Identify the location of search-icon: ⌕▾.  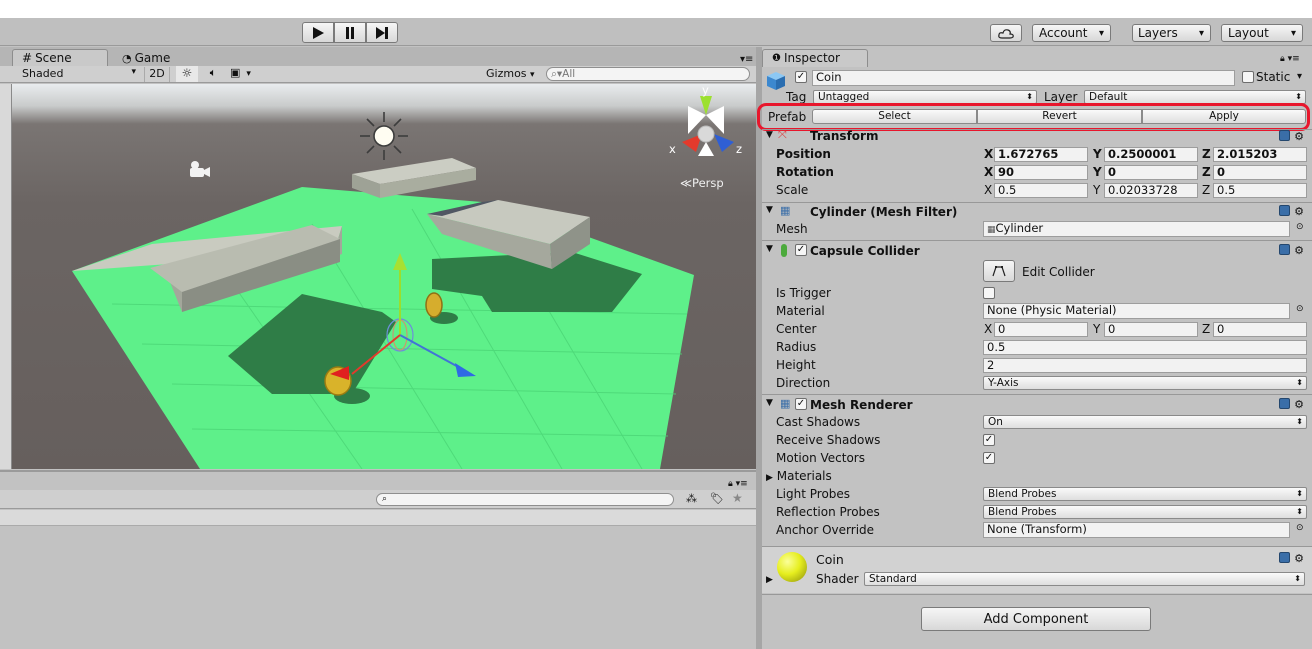
(557, 74).